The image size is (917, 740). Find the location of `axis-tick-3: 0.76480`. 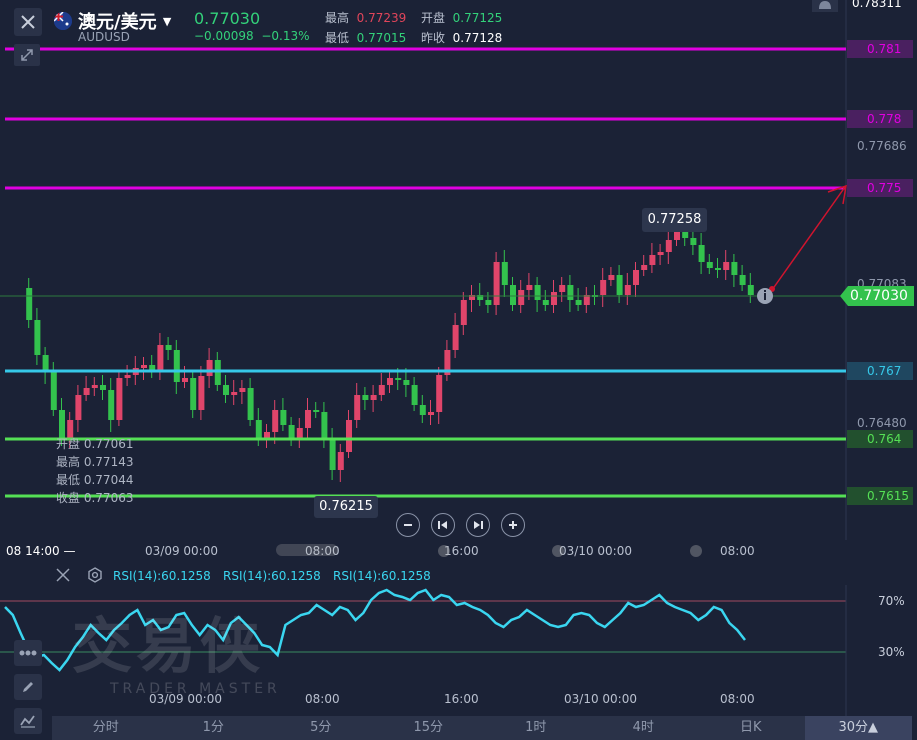

axis-tick-3: 0.76480 is located at coordinates (882, 423).